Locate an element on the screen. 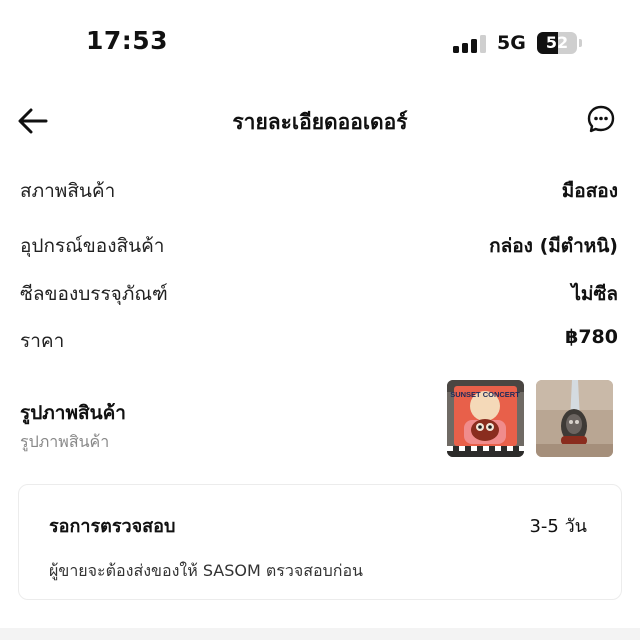 This screenshot has height=640, width=640. photos-subtitle: รูปภาพสินค้า is located at coordinates (65, 441).